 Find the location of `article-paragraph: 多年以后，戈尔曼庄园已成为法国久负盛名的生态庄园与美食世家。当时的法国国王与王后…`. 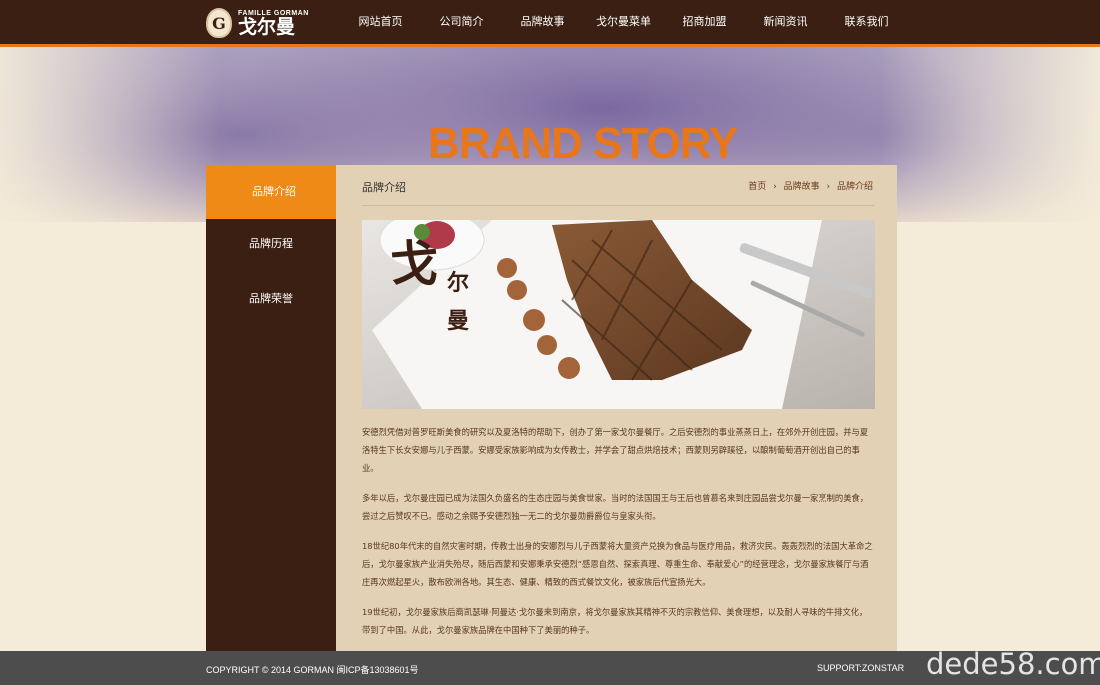

article-paragraph: 多年以后，戈尔曼庄园已成为法国久负盛名的生态庄园与美食世家。当时的法国国王与王后… is located at coordinates (615, 507).